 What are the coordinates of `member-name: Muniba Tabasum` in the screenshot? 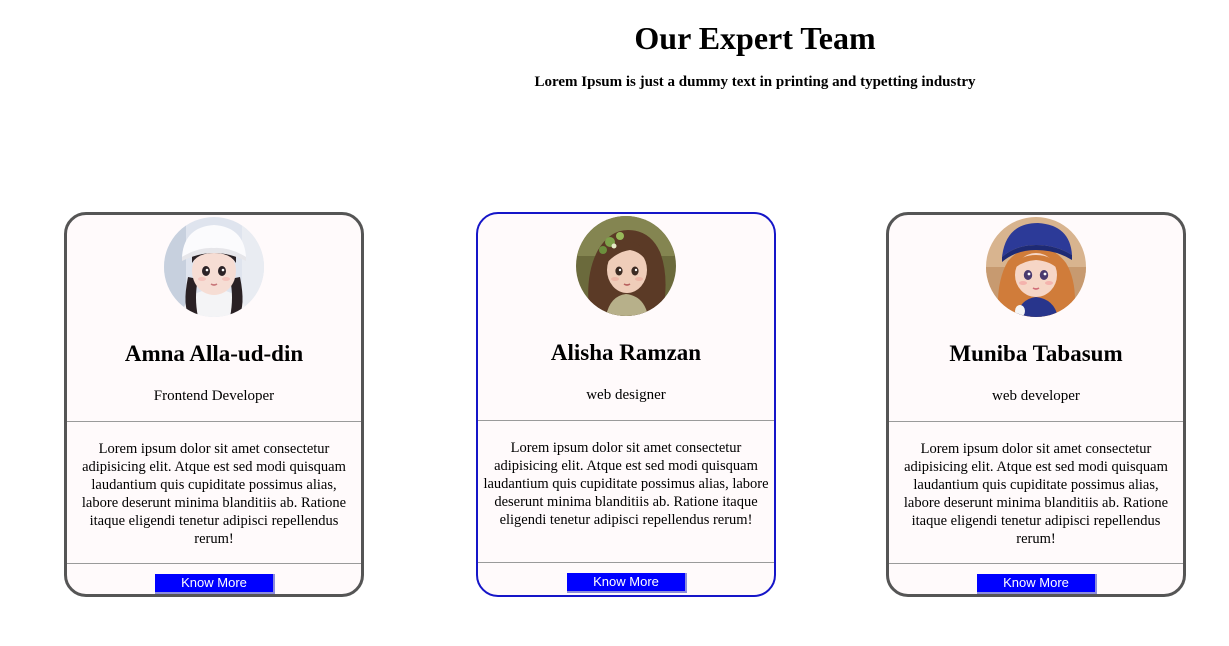 It's located at (1036, 353).